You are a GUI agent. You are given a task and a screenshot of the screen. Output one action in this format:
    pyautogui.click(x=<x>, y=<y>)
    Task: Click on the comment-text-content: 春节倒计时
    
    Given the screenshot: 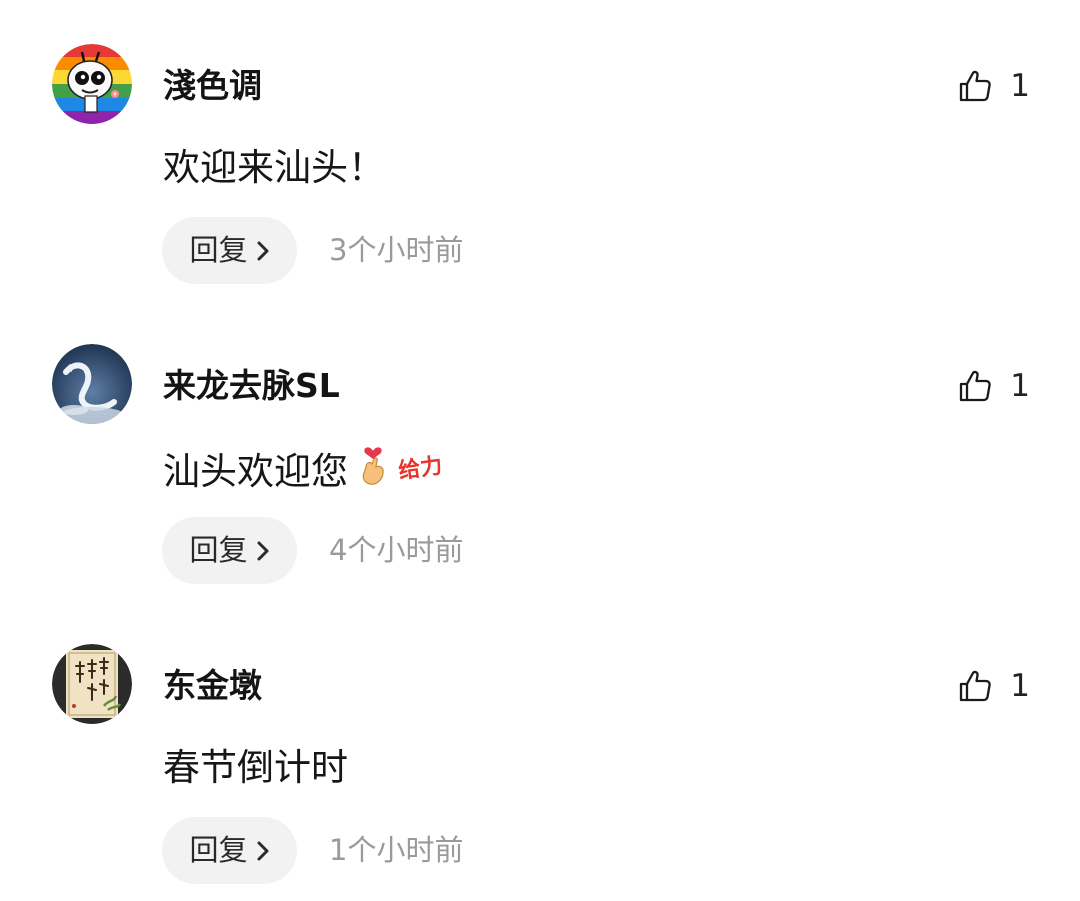 What is the action you would take?
    pyautogui.click(x=255, y=767)
    